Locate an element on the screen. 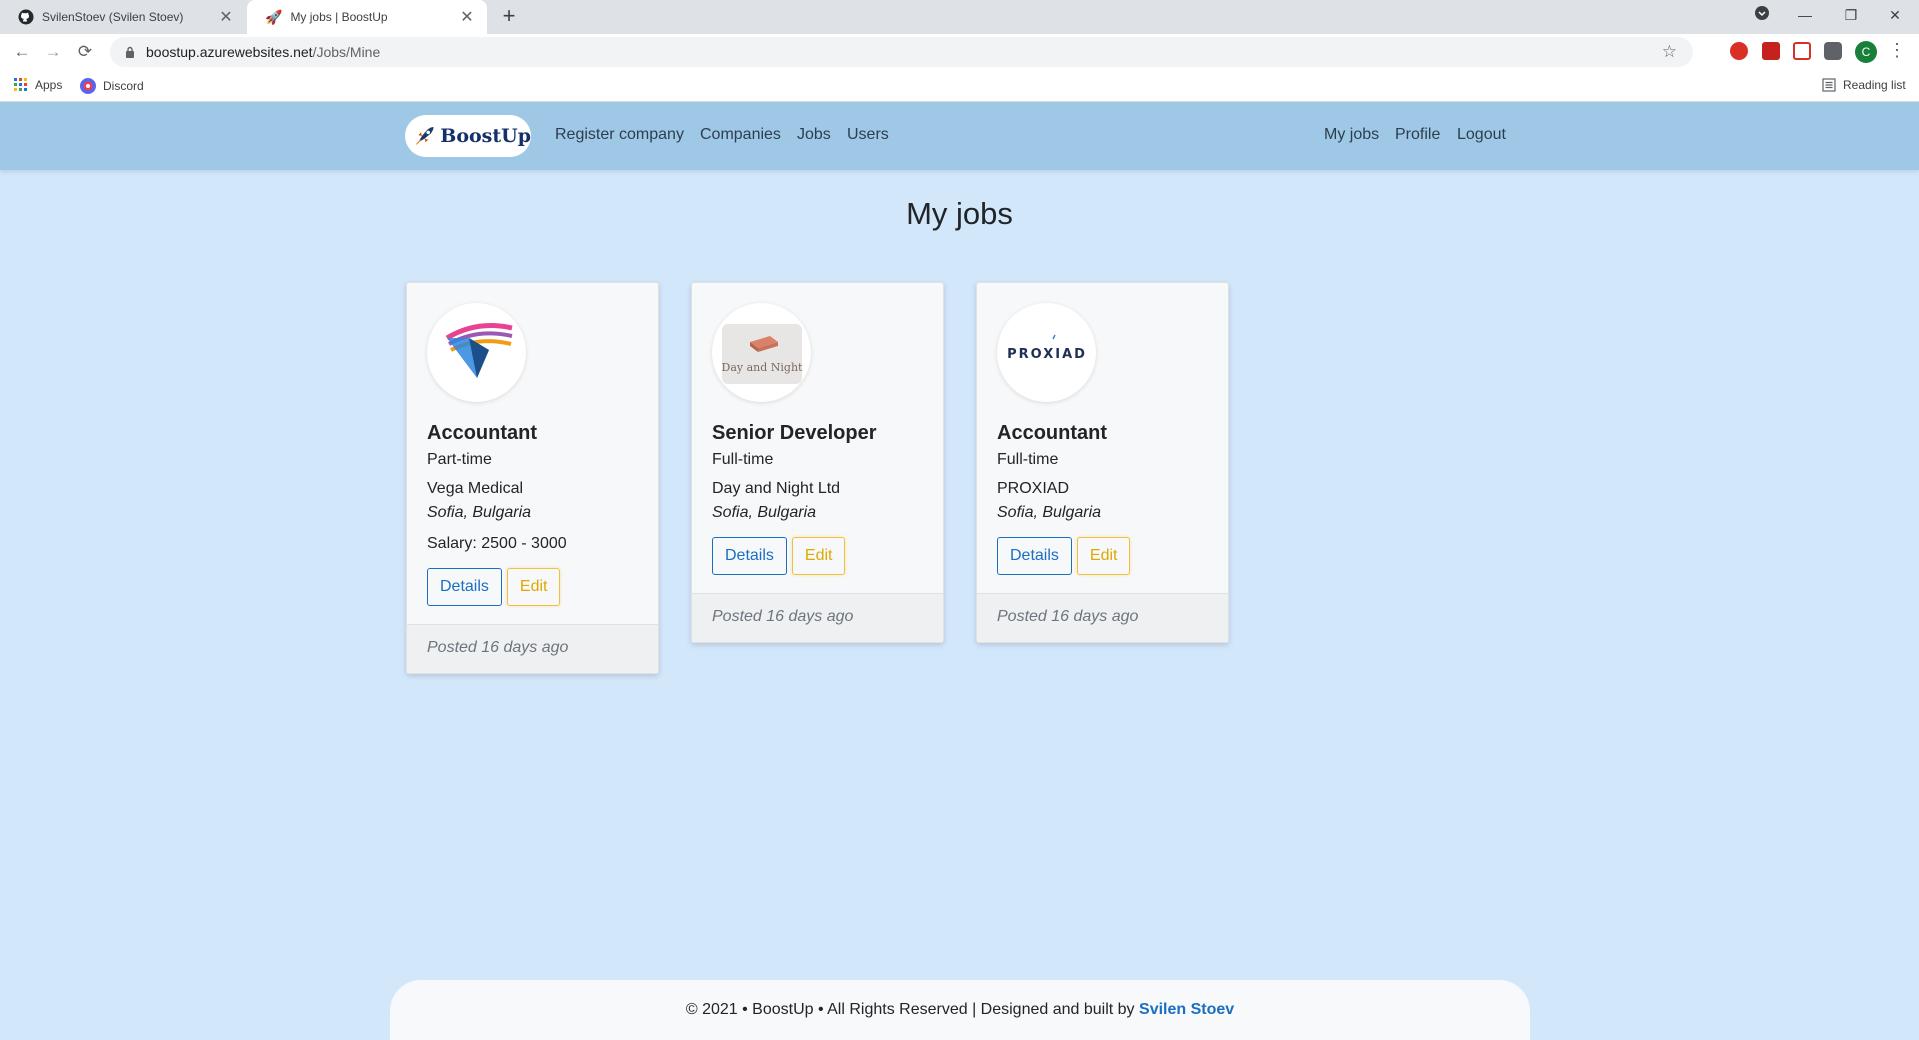  proxiad-logo: PROXIAD is located at coordinates (1047, 348).